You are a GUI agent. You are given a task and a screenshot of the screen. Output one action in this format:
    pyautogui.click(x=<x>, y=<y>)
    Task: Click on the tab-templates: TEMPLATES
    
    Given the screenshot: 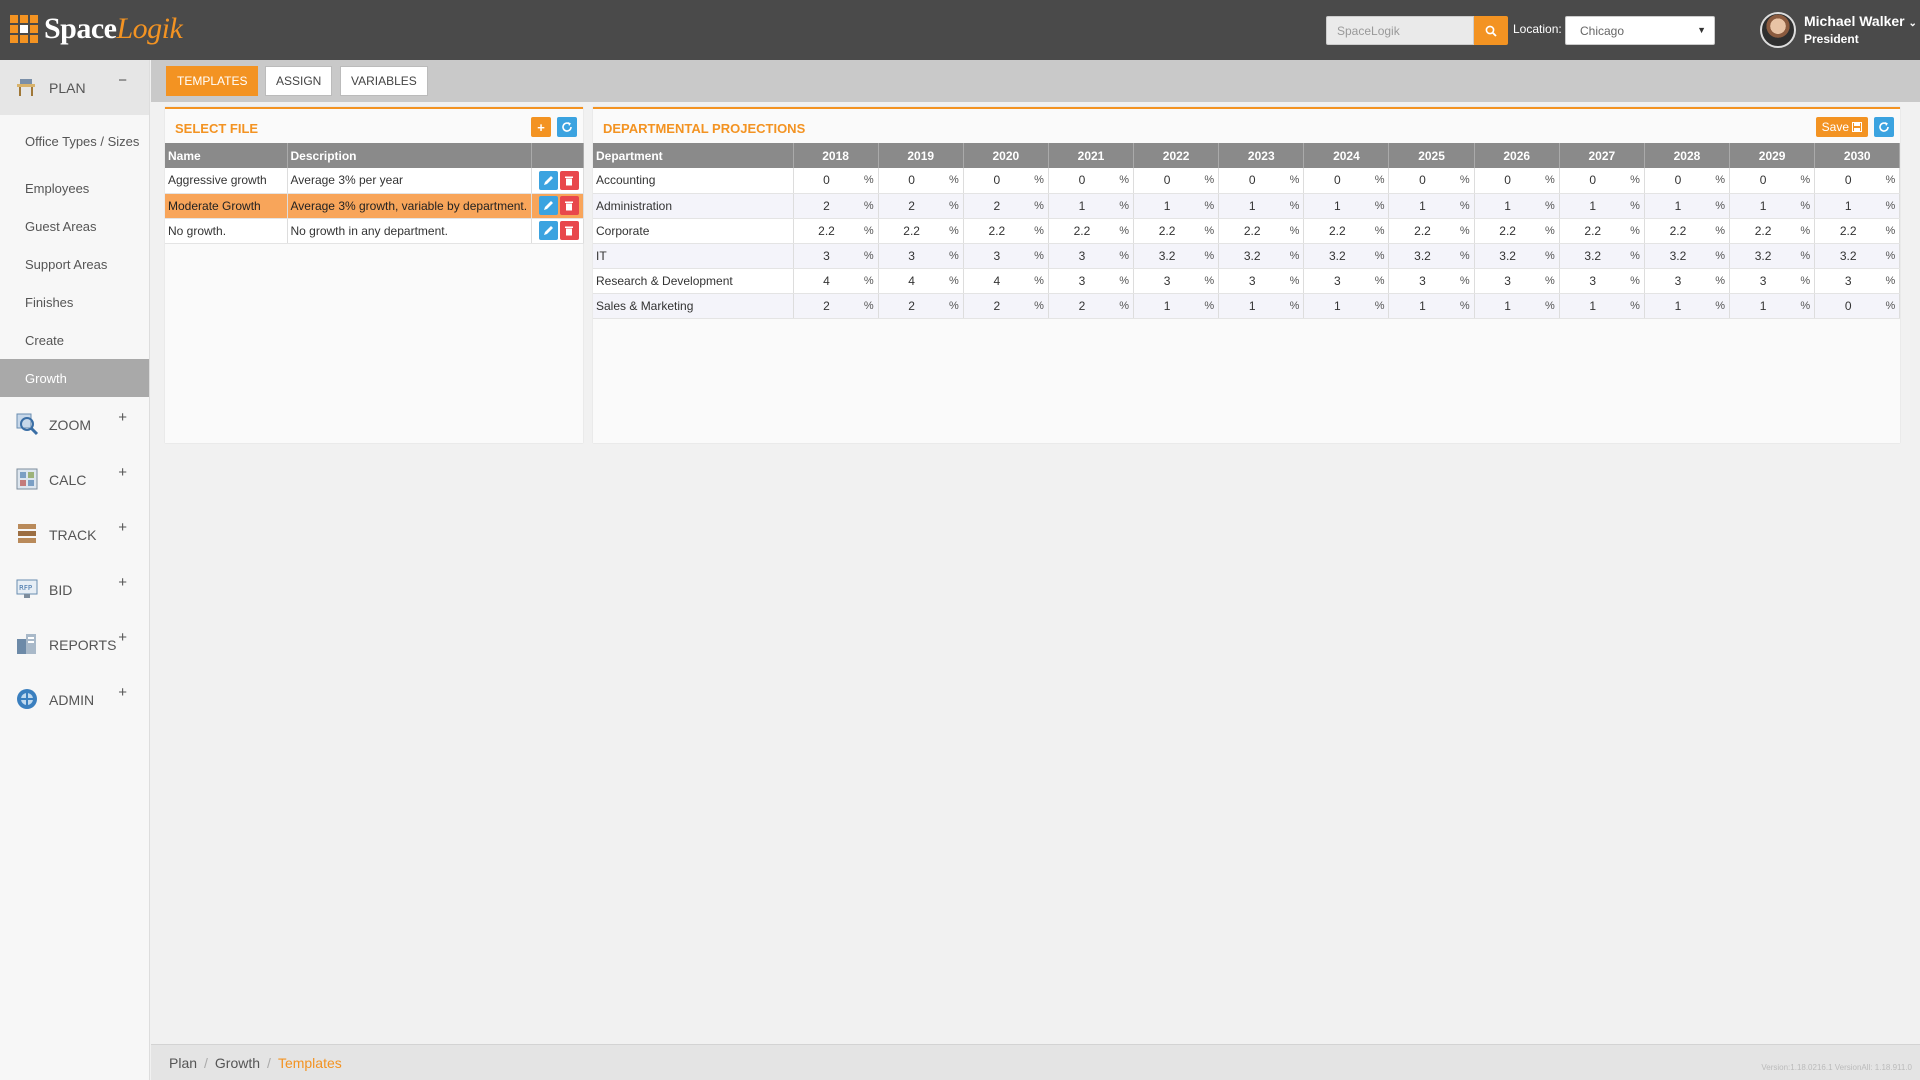 What is the action you would take?
    pyautogui.click(x=212, y=81)
    